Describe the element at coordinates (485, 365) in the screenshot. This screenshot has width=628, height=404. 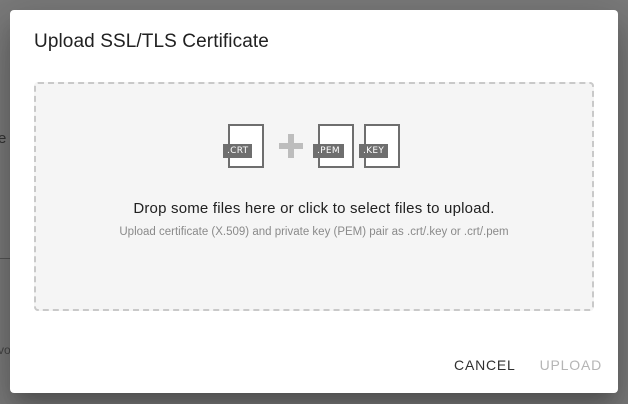
I see `cancel-button: Cancel` at that location.